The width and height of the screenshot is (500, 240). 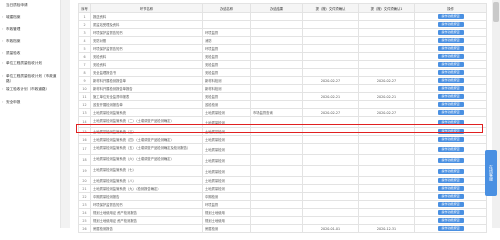 What do you see at coordinates (30, 41) in the screenshot?
I see `sidebar-item-municipal-archive: › 市政档案` at bounding box center [30, 41].